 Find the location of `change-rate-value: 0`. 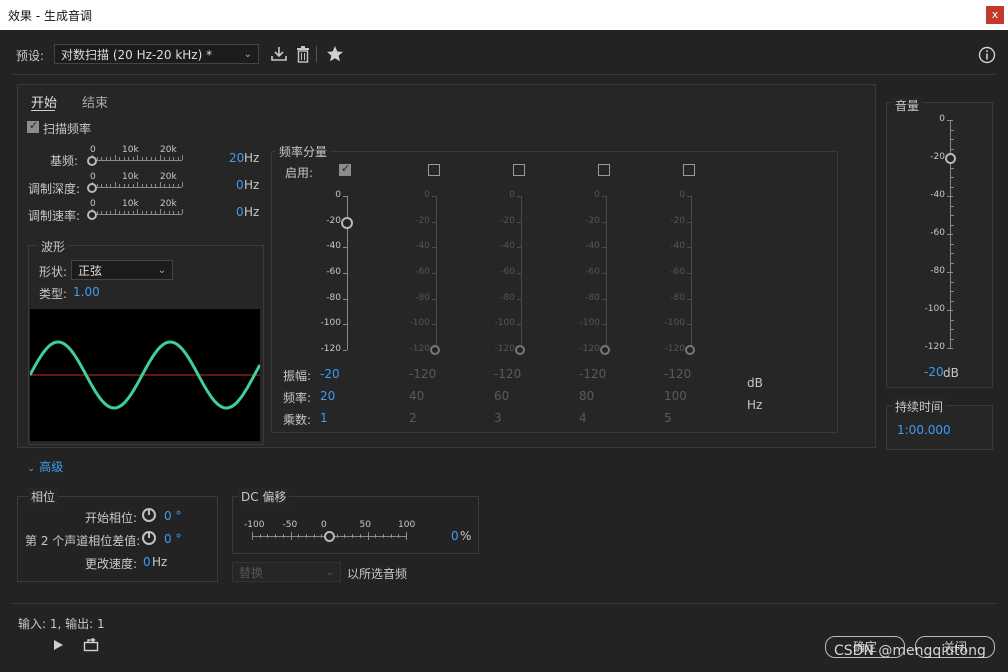

change-rate-value: 0 is located at coordinates (147, 562).